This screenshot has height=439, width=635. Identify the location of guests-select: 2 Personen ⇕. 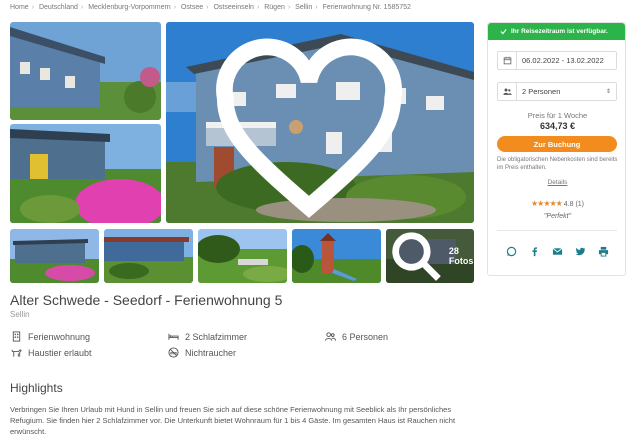
(557, 91).